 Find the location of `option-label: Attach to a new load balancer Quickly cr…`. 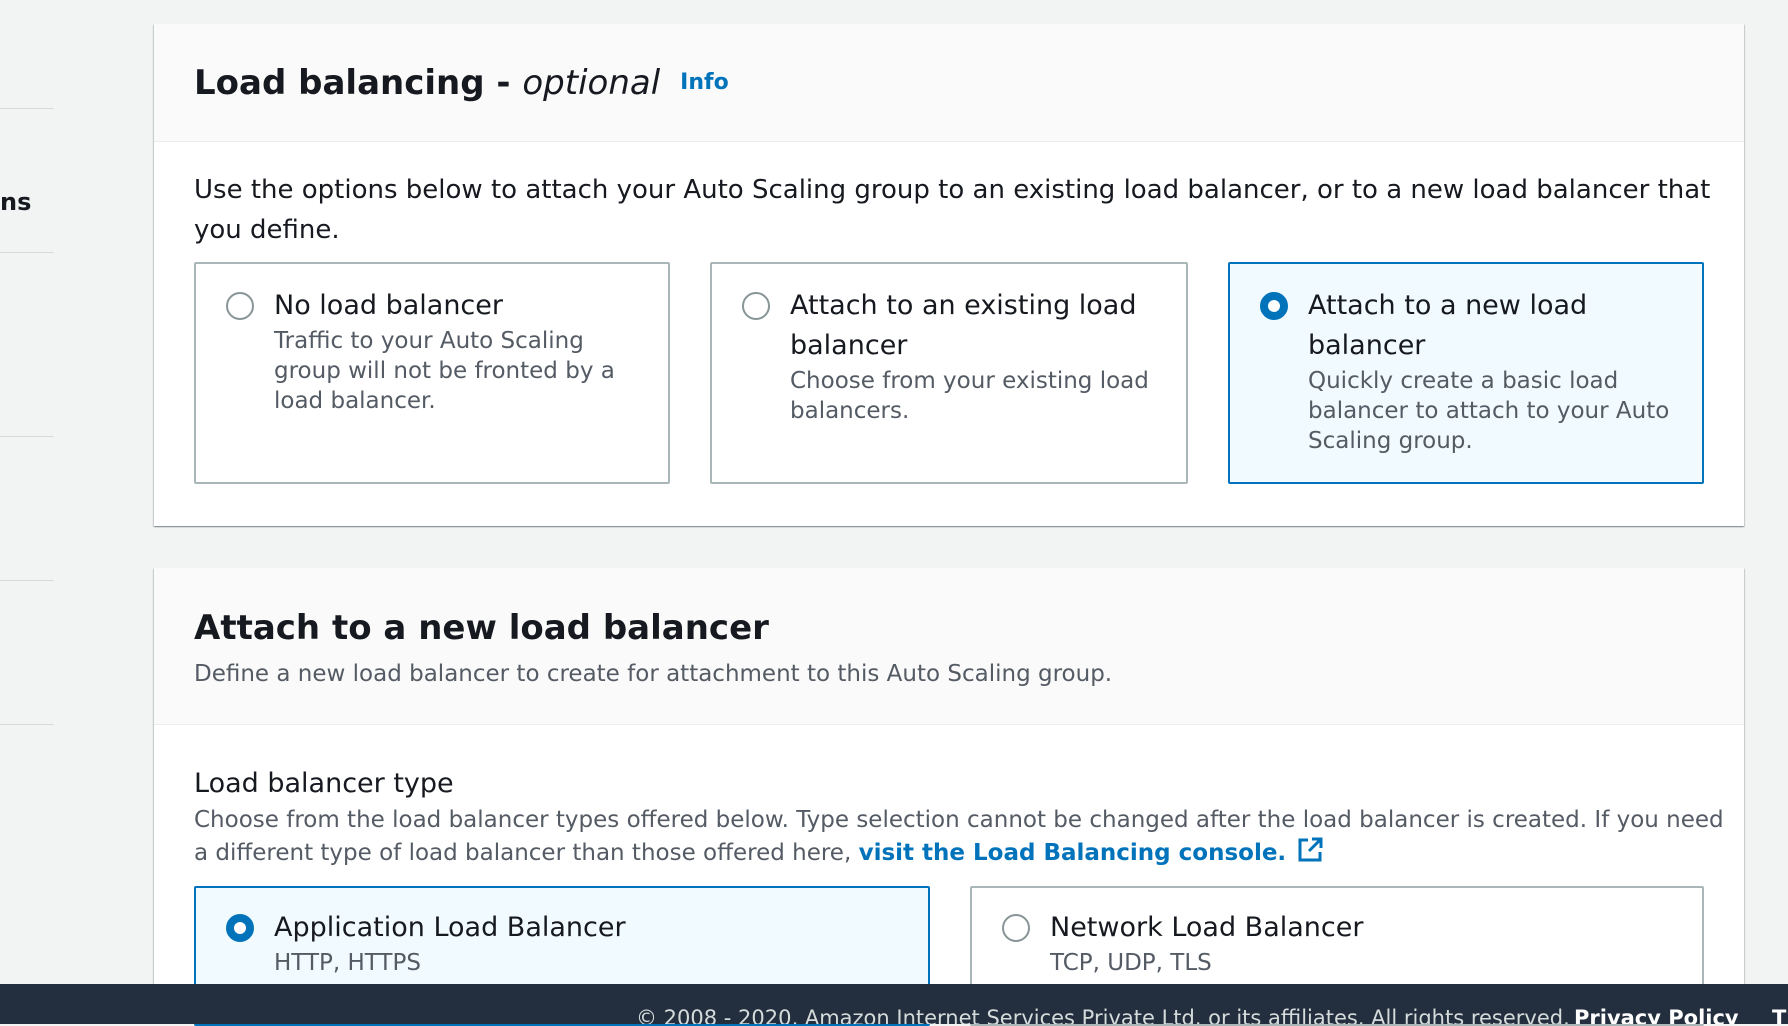

option-label: Attach to a new load balancer Quickly cr… is located at coordinates (1493, 371).